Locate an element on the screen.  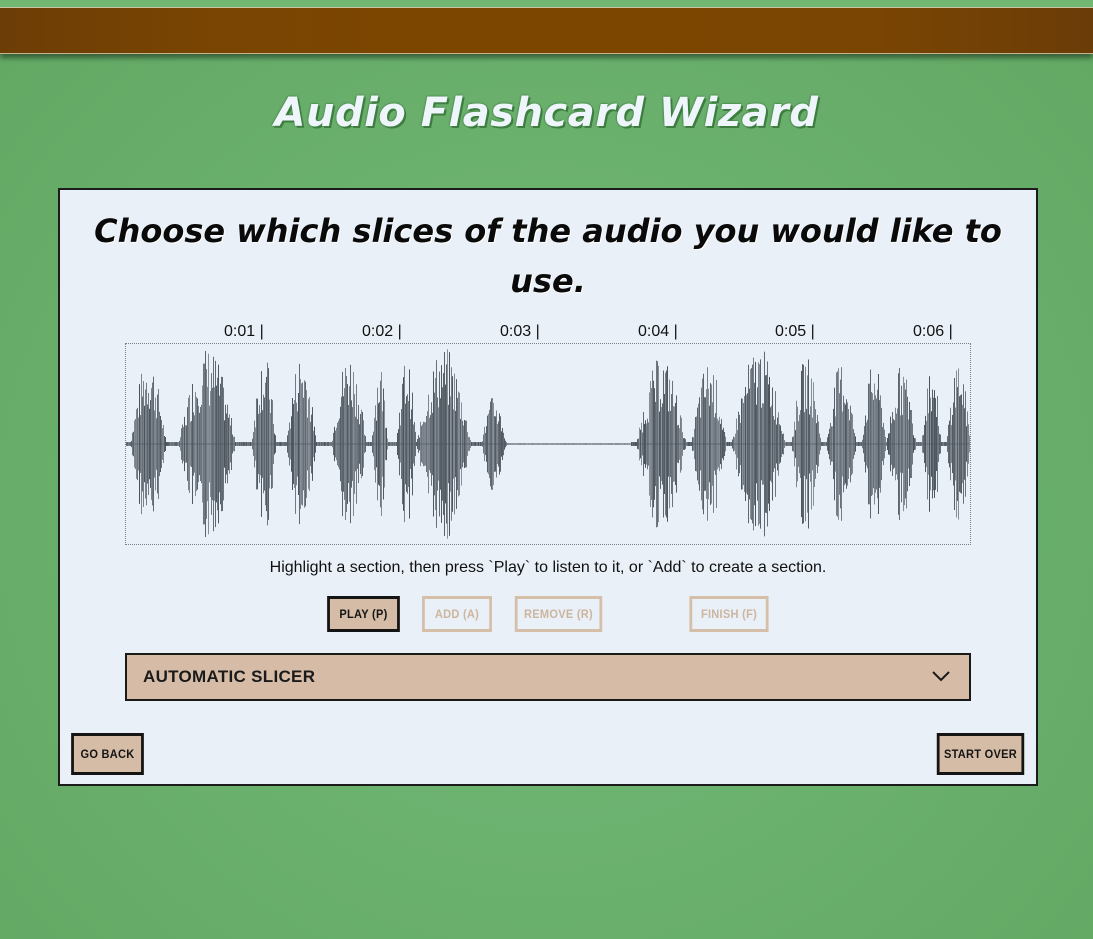
timeline-tick: 0:06 | is located at coordinates (933, 331).